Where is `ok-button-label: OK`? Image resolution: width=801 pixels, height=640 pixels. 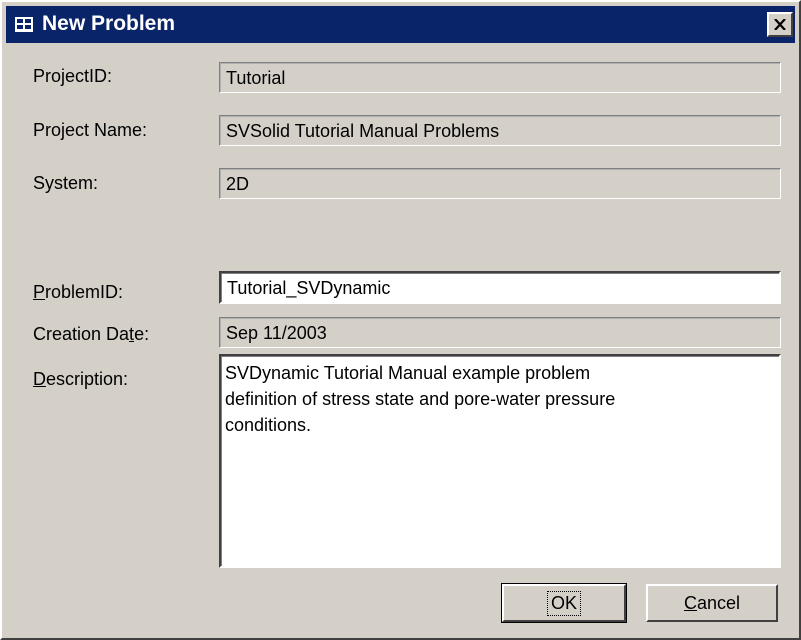
ok-button-label: OK is located at coordinates (563, 603).